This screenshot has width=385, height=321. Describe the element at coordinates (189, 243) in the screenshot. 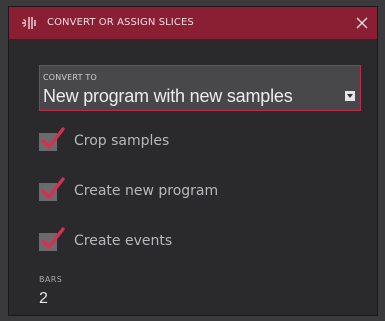

I see `create-events-option: Create events` at that location.